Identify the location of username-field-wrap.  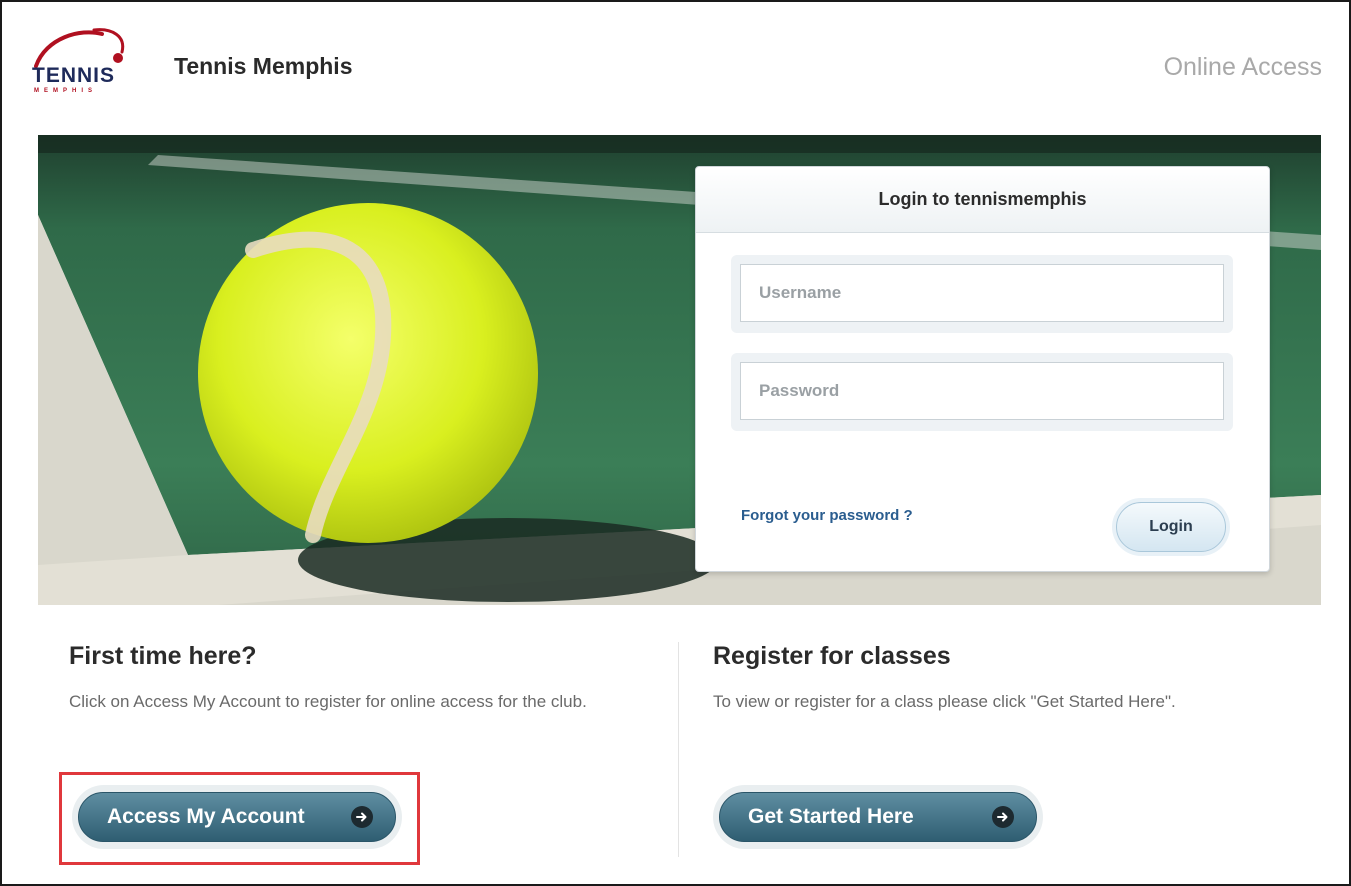
(982, 294).